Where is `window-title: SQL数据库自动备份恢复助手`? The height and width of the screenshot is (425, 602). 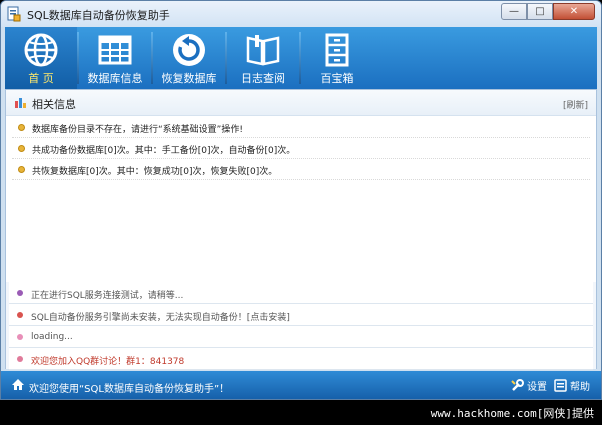
window-title: SQL数据库自动备份恢复助手 is located at coordinates (98, 15).